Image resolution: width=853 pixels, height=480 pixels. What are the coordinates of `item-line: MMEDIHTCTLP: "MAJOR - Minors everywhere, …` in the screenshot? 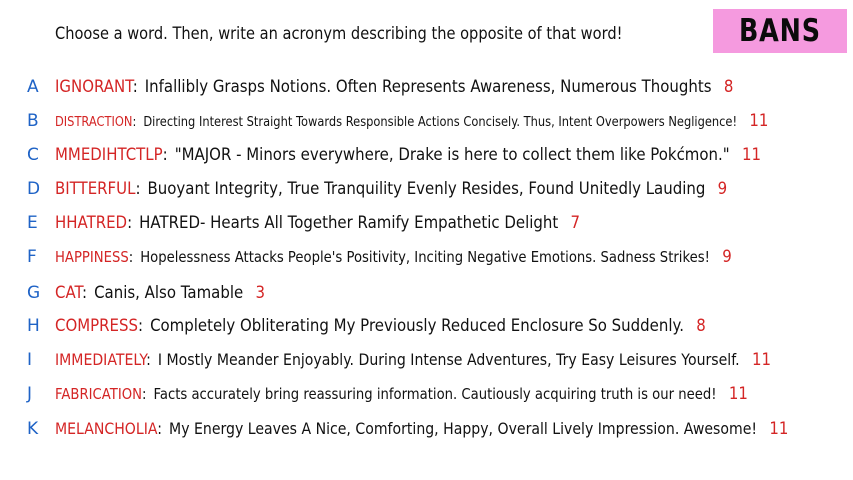 It's located at (408, 155).